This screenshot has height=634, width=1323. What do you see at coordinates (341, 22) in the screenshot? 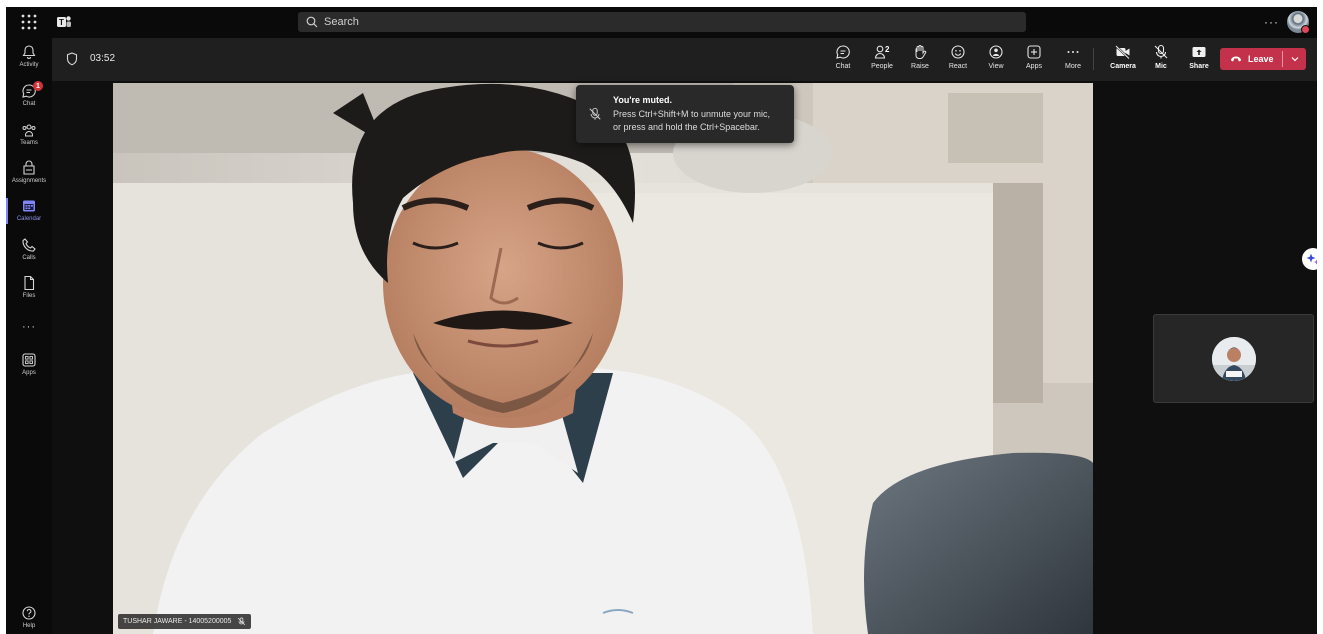
I see `search-placeholder: Search` at bounding box center [341, 22].